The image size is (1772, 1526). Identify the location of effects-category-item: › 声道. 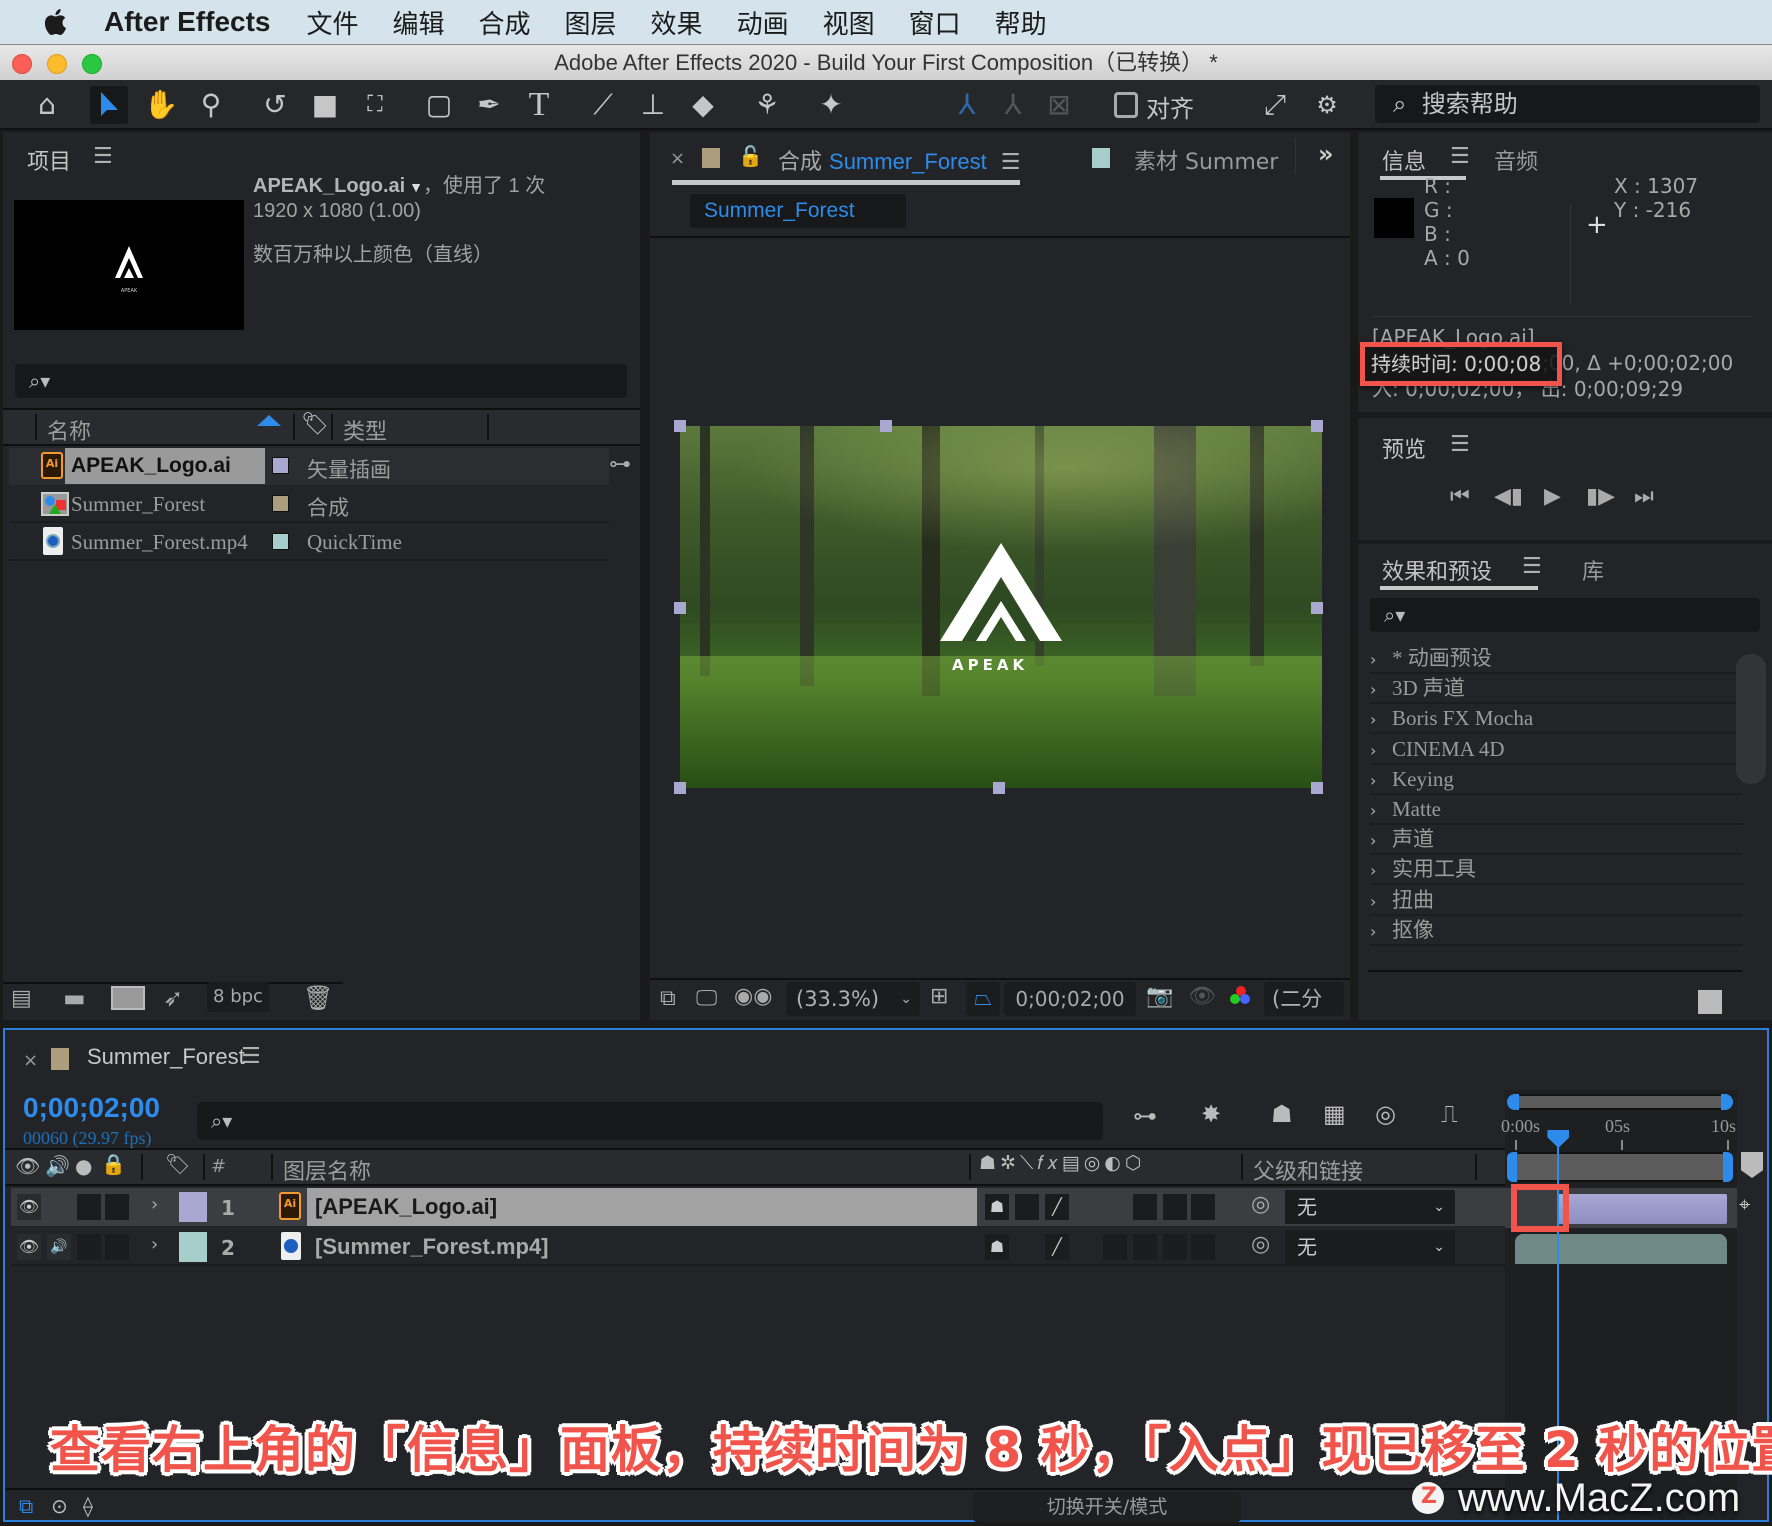
(1556, 839).